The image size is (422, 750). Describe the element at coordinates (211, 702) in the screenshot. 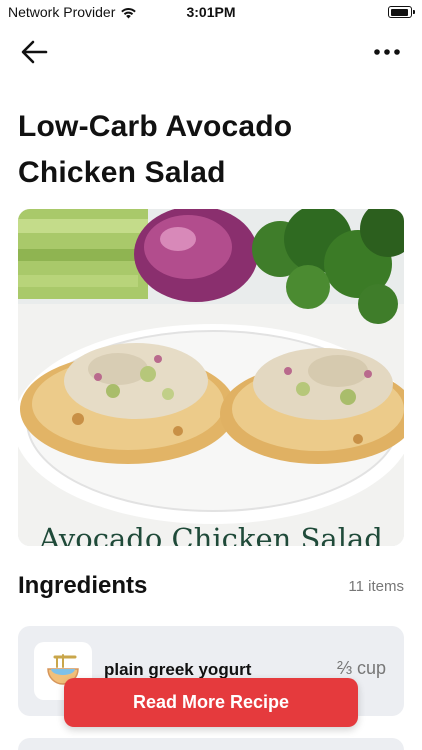

I see `read-more-recipe-button: Read More Recipe` at that location.